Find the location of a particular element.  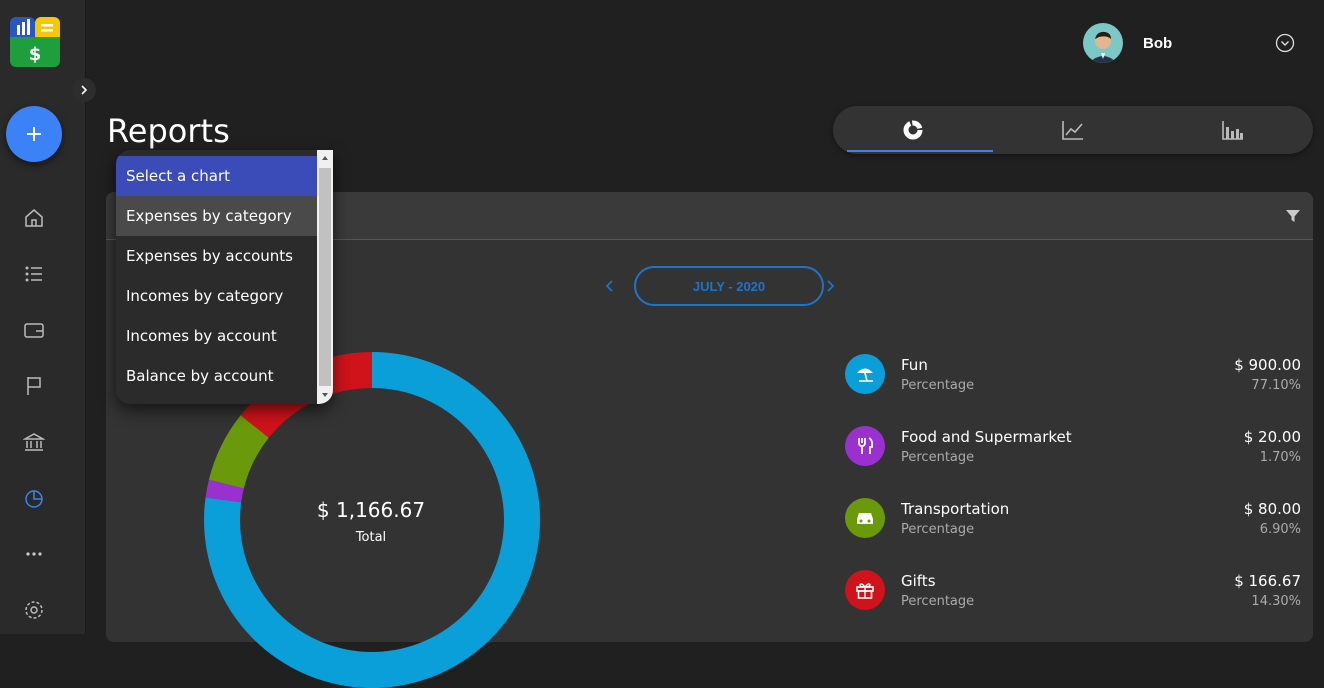

filter-icon is located at coordinates (1293, 216).